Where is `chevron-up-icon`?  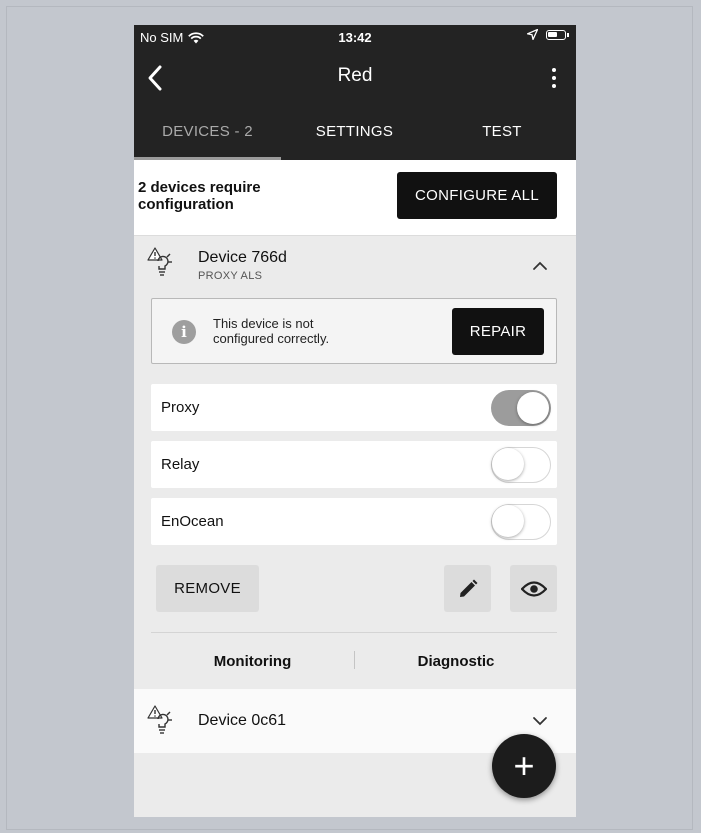 chevron-up-icon is located at coordinates (540, 266).